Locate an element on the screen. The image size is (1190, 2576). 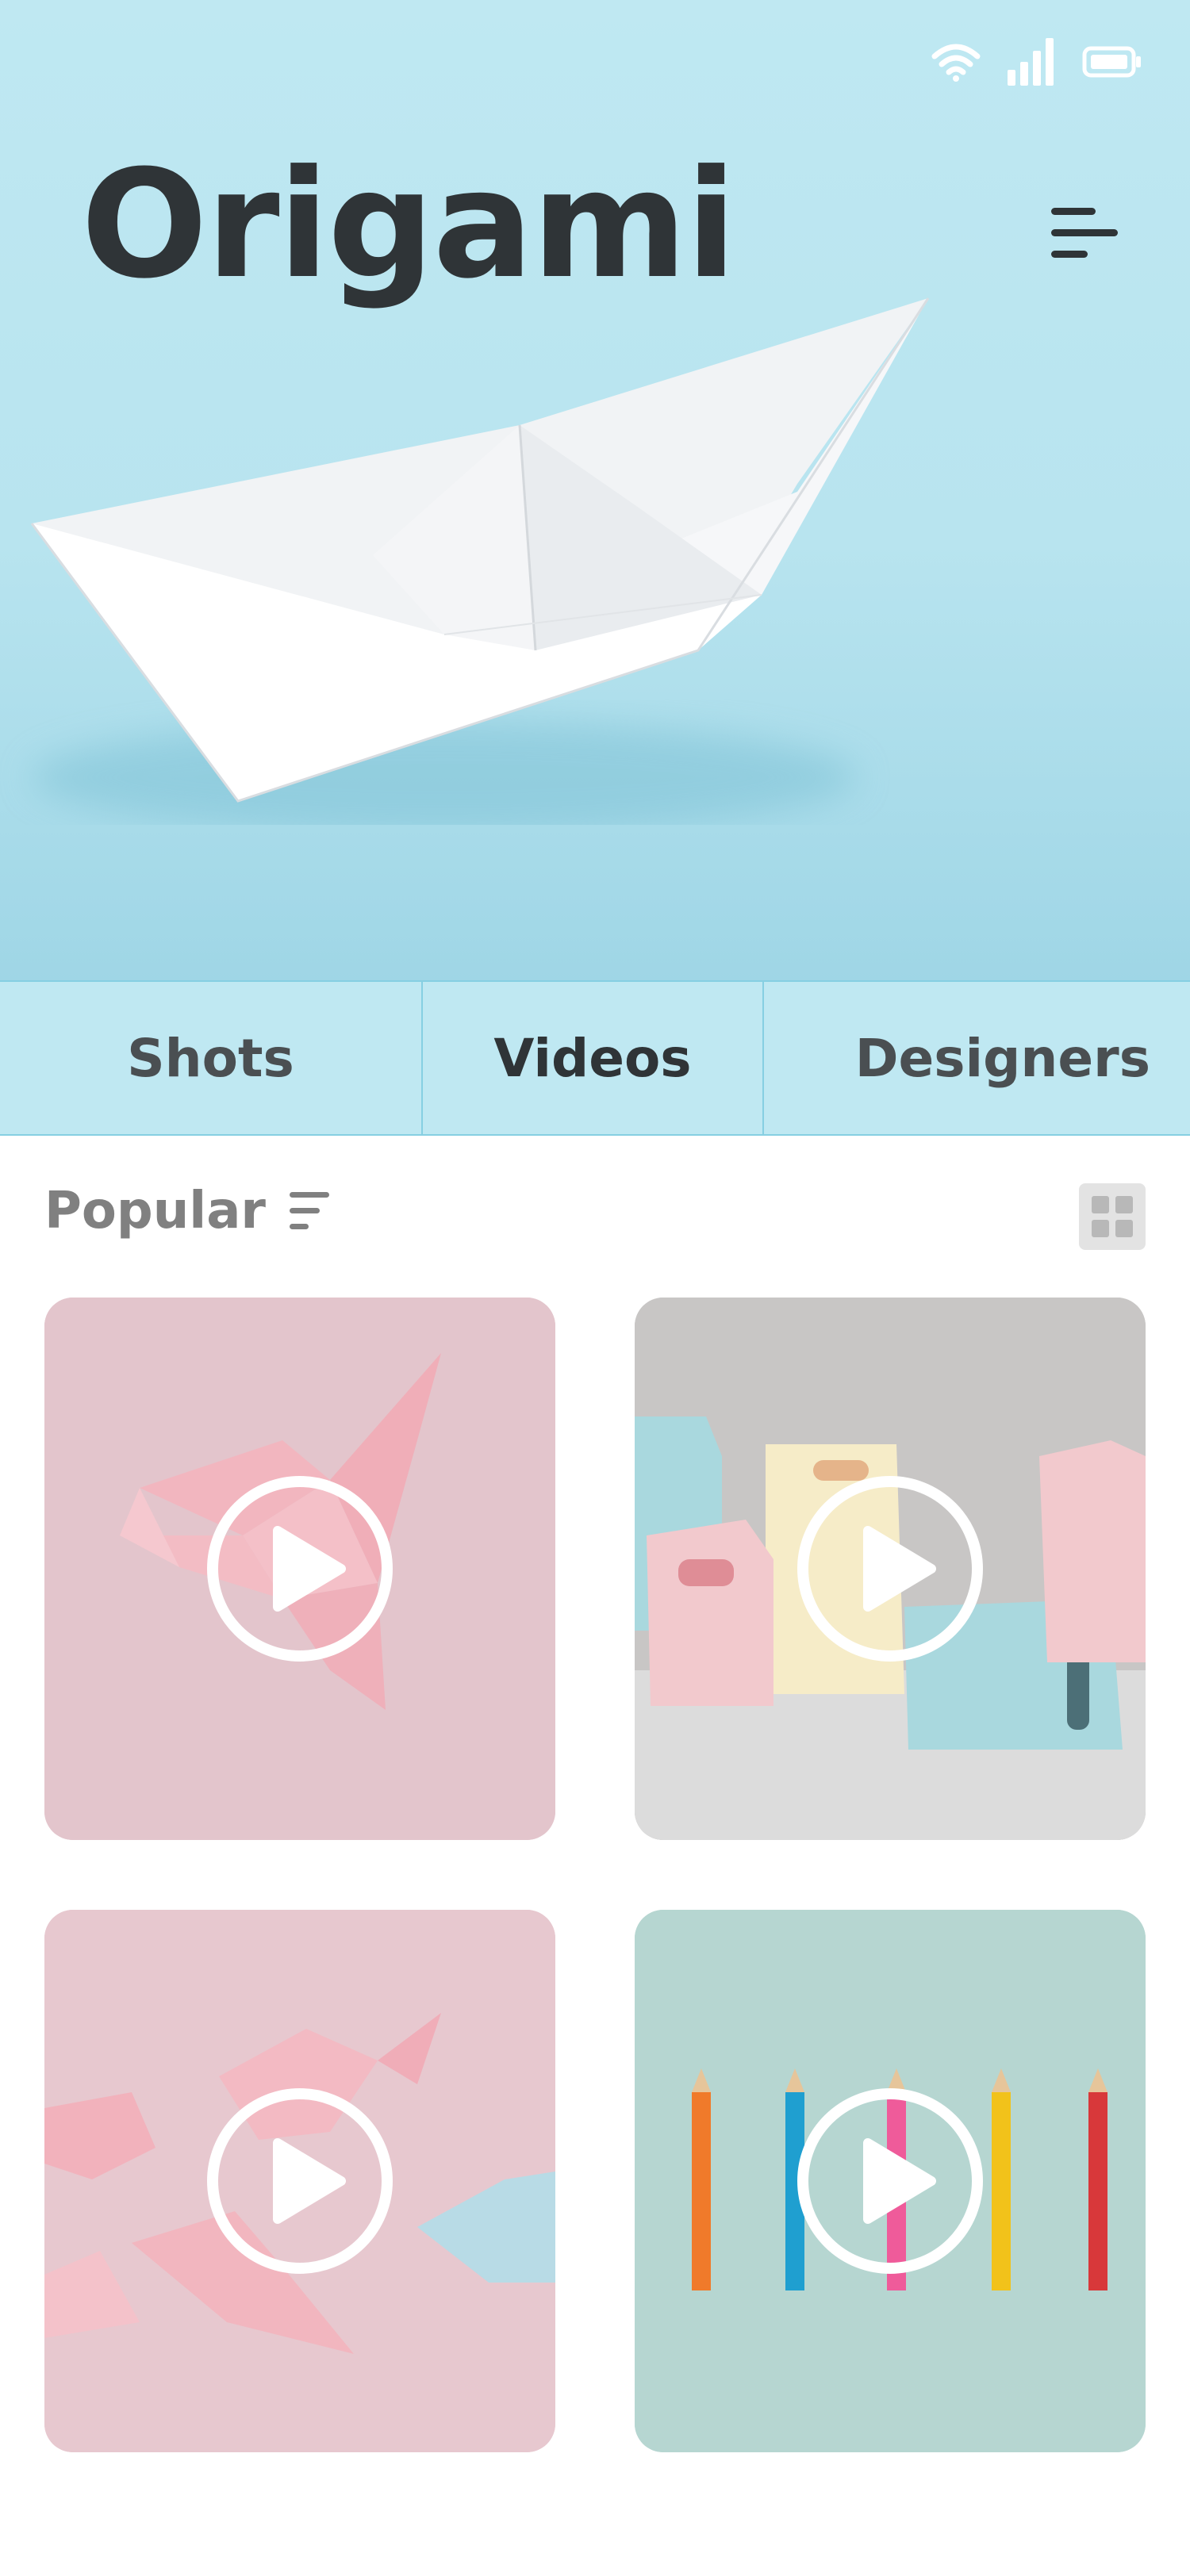
hamburger-menu-icon is located at coordinates (1084, 233).